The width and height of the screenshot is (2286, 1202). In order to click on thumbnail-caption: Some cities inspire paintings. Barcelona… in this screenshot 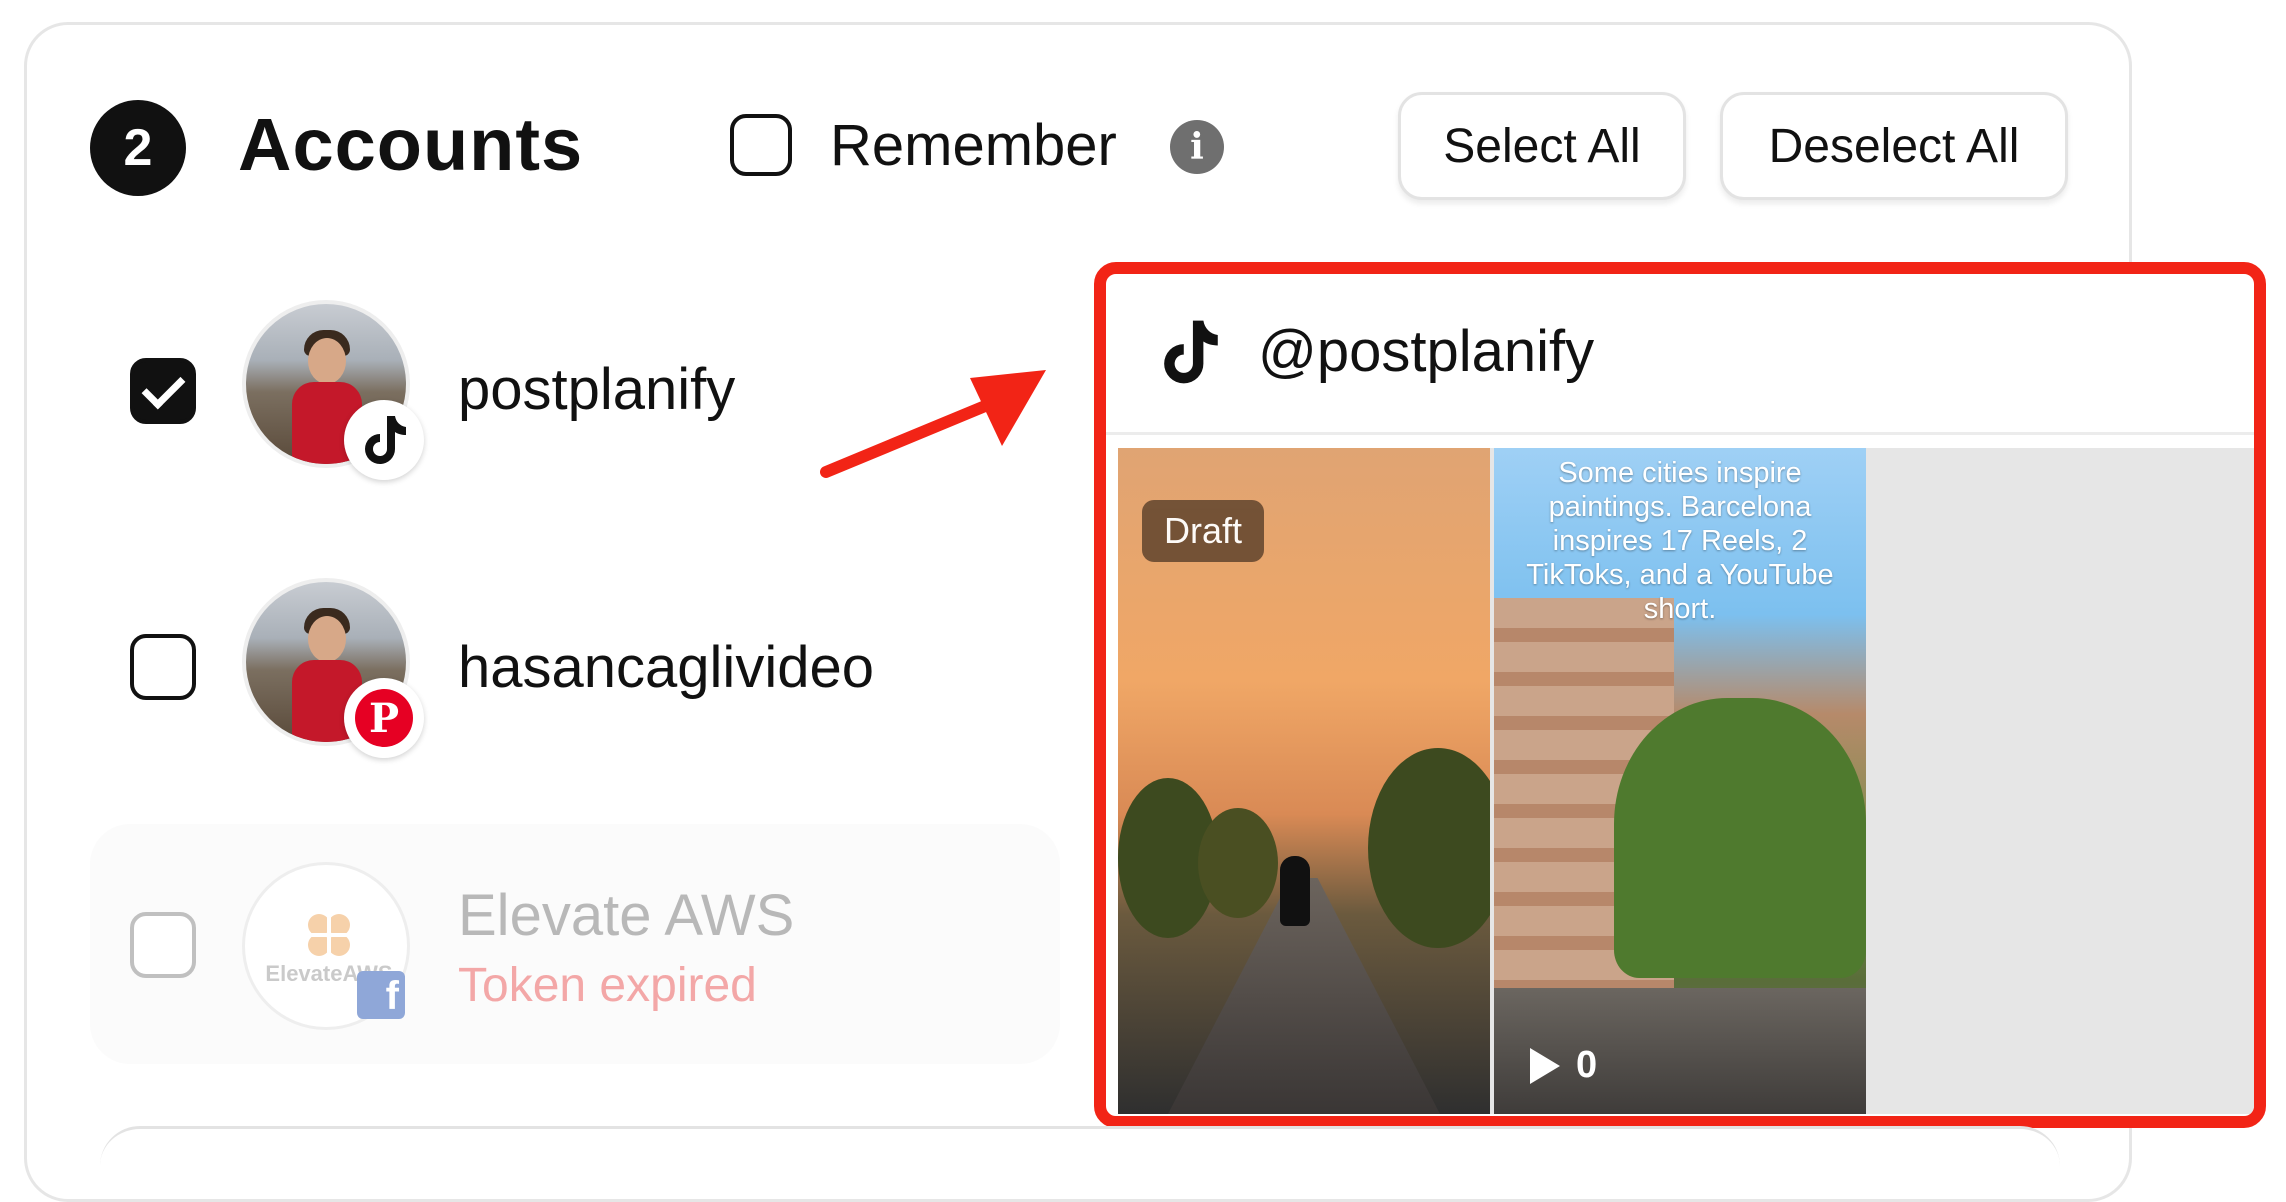, I will do `click(1680, 541)`.